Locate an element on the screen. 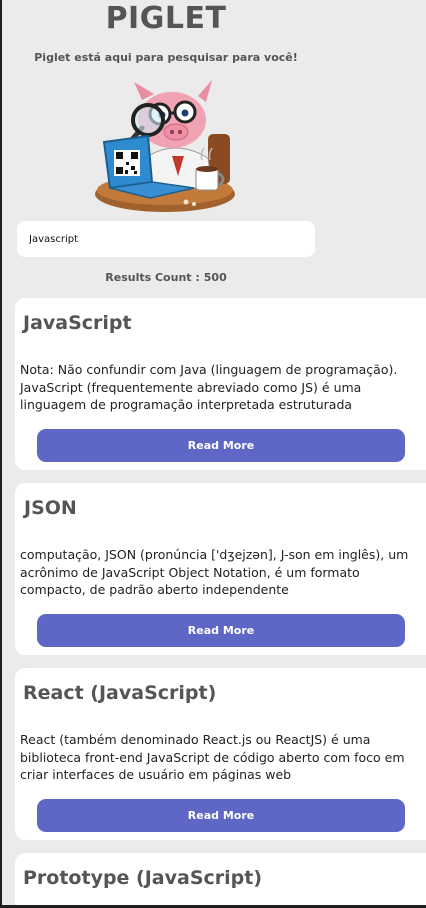  app-title: PIGLET is located at coordinates (166, 18).